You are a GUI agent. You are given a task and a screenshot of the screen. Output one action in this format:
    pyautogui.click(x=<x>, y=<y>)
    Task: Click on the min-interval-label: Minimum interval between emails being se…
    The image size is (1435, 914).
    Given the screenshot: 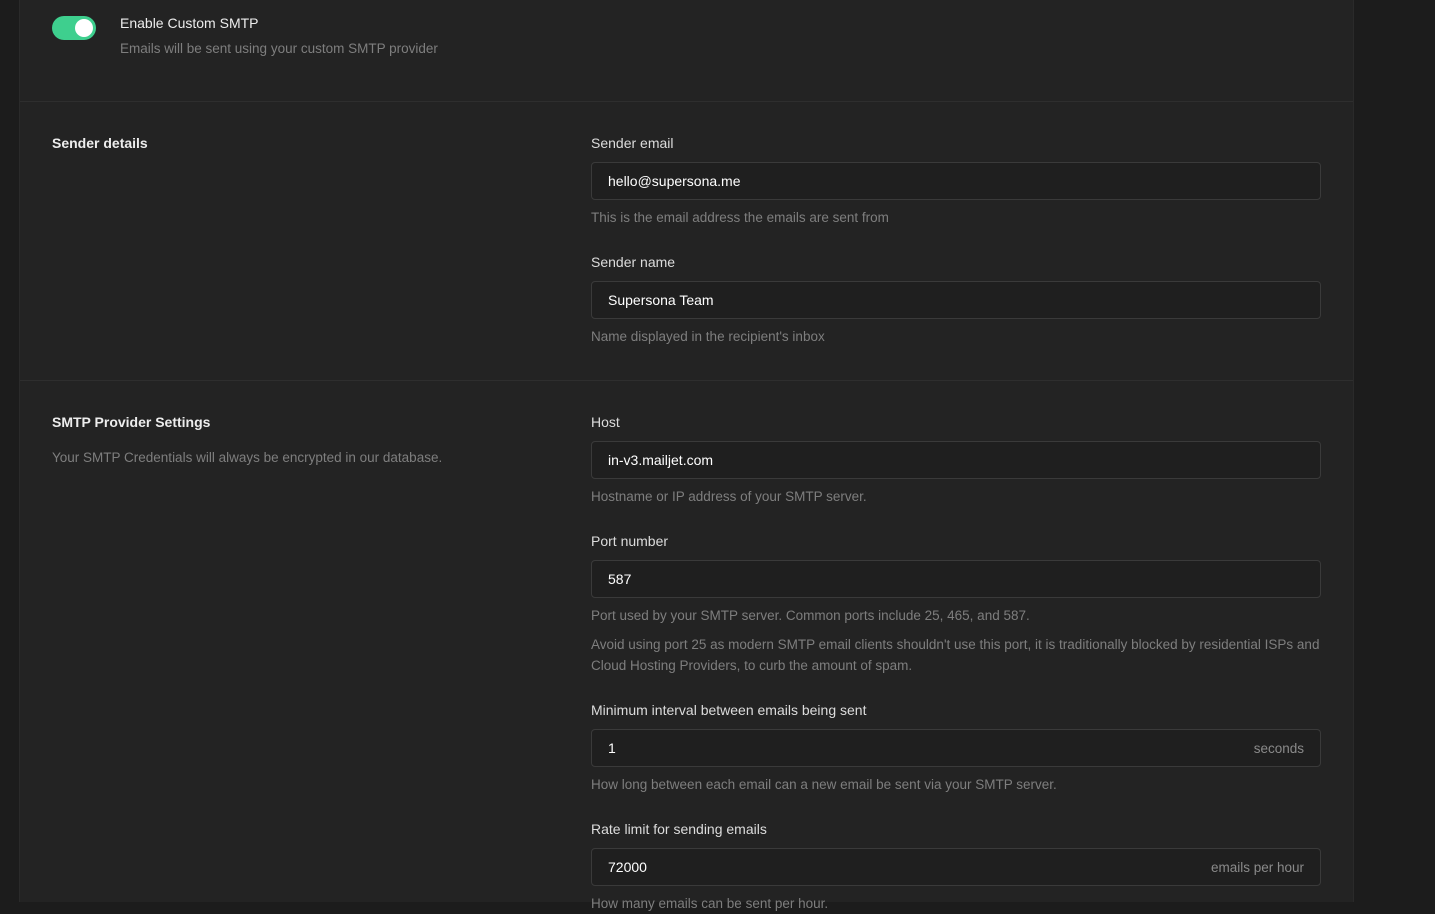 What is the action you would take?
    pyautogui.click(x=729, y=710)
    